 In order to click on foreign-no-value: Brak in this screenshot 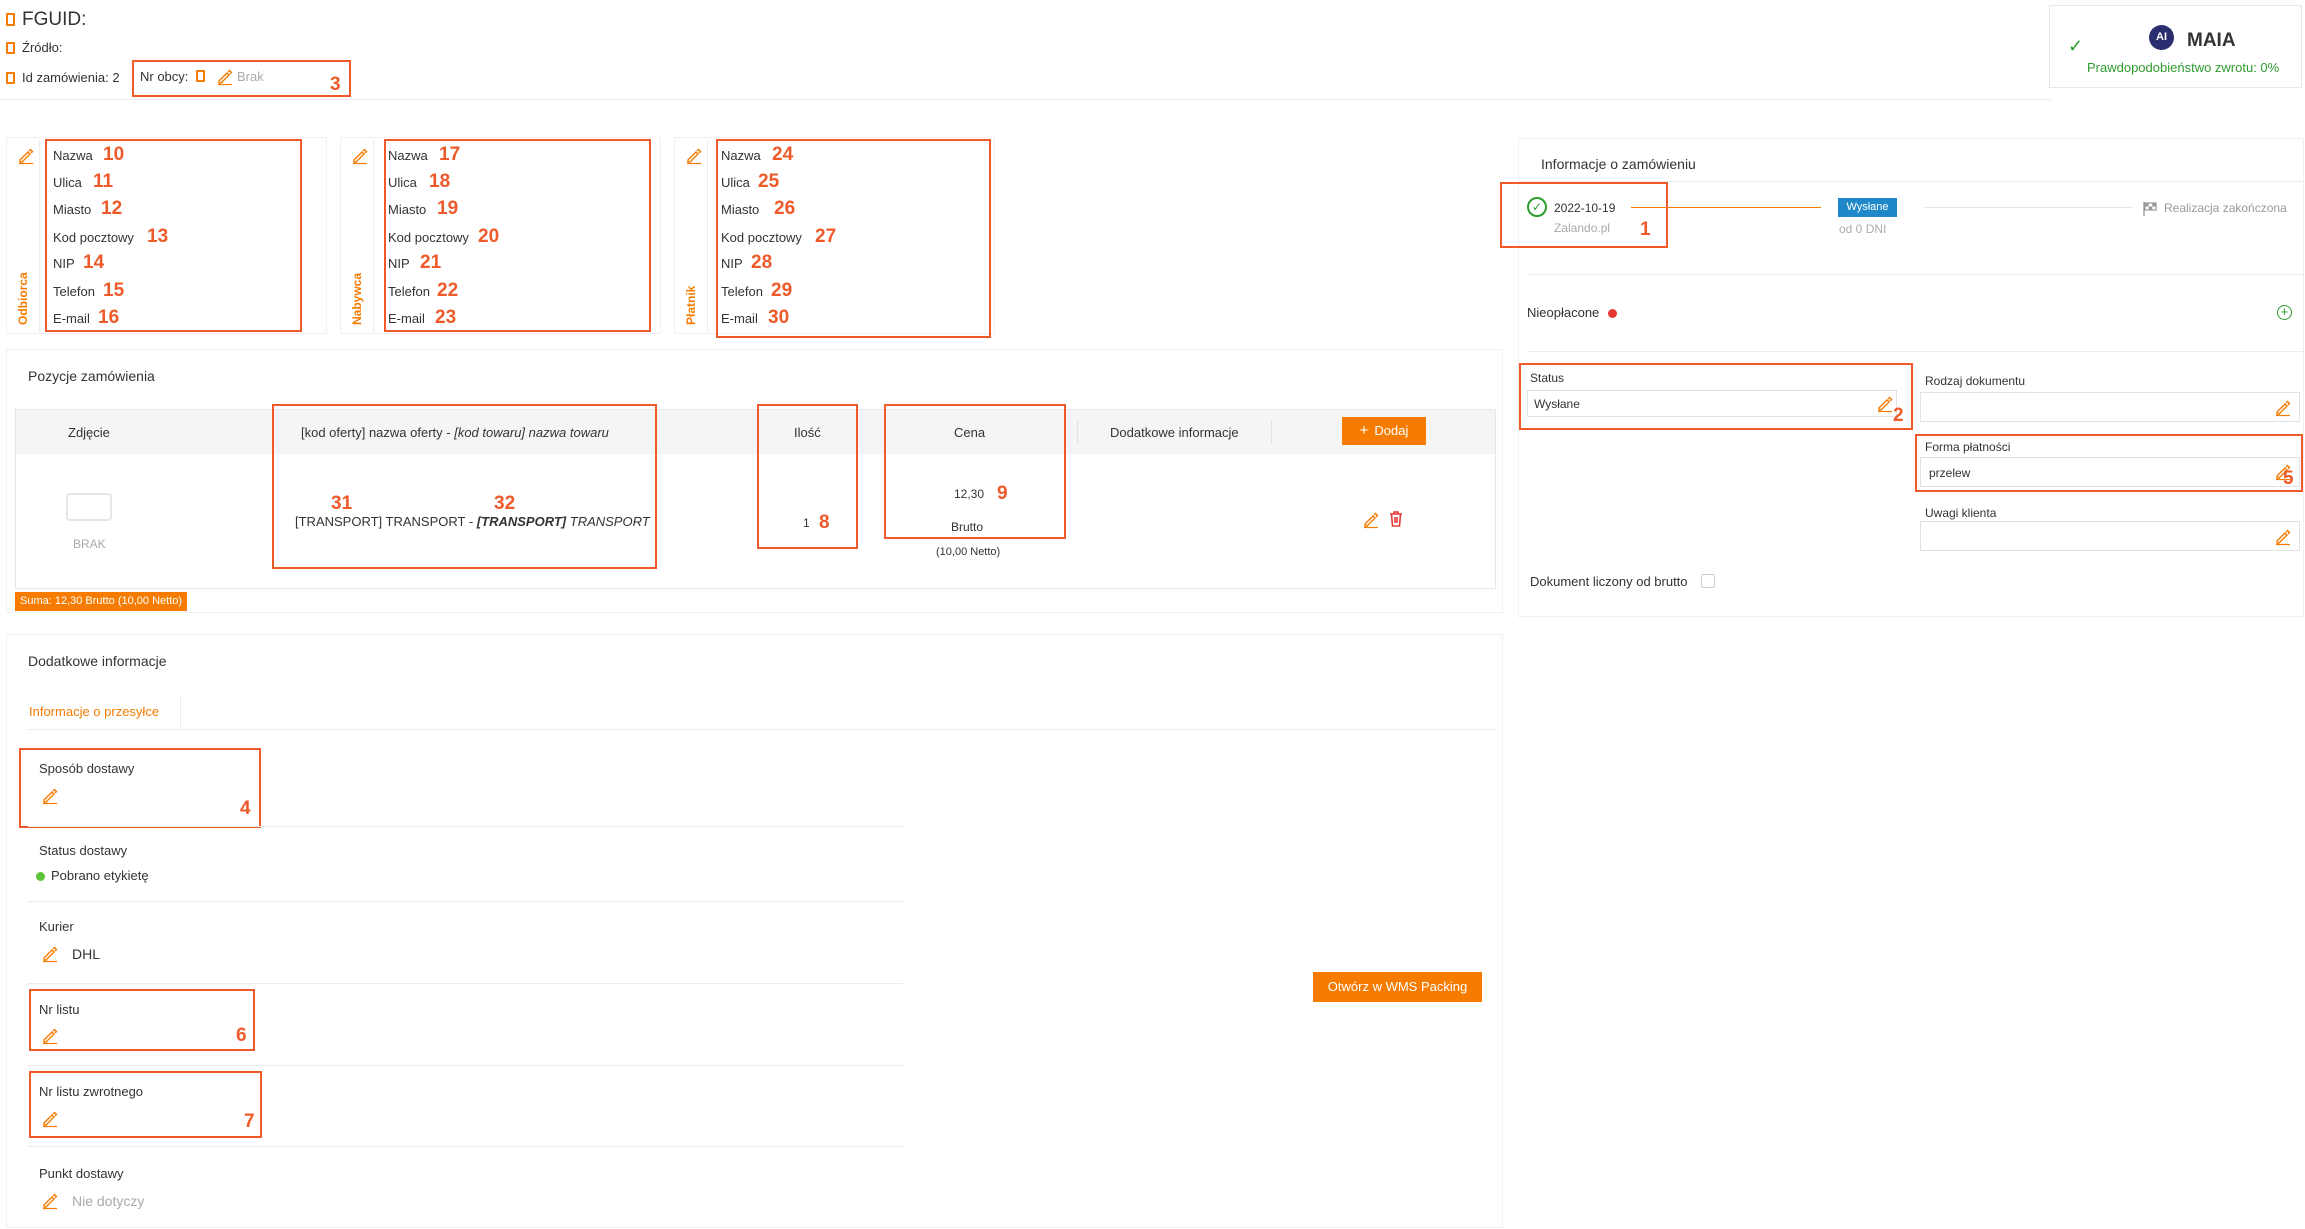, I will do `click(250, 76)`.